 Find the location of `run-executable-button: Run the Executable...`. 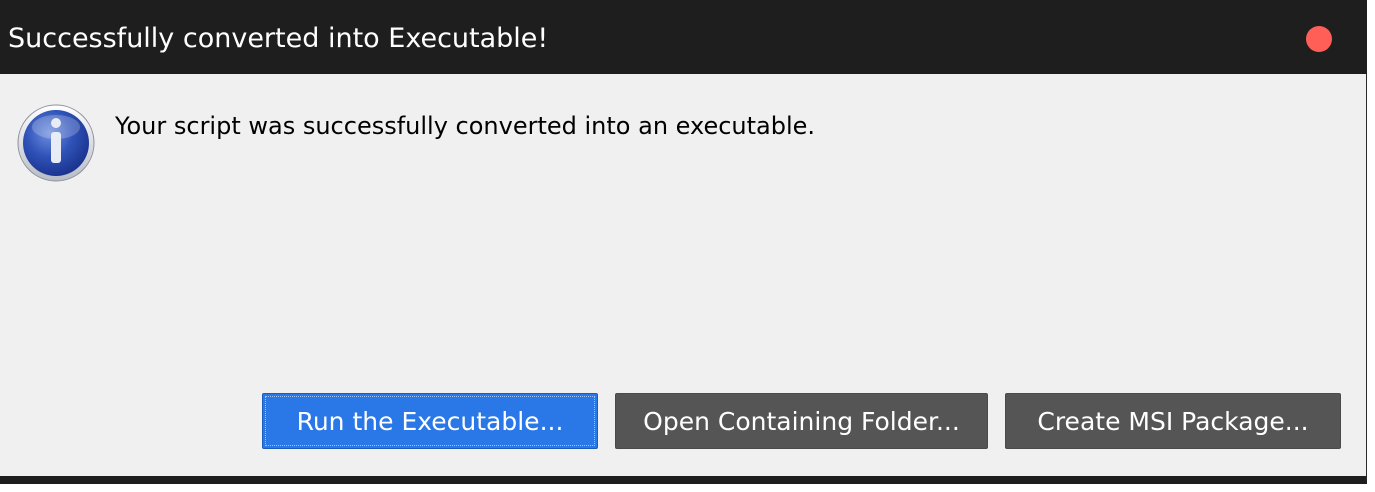

run-executable-button: Run the Executable... is located at coordinates (430, 421).